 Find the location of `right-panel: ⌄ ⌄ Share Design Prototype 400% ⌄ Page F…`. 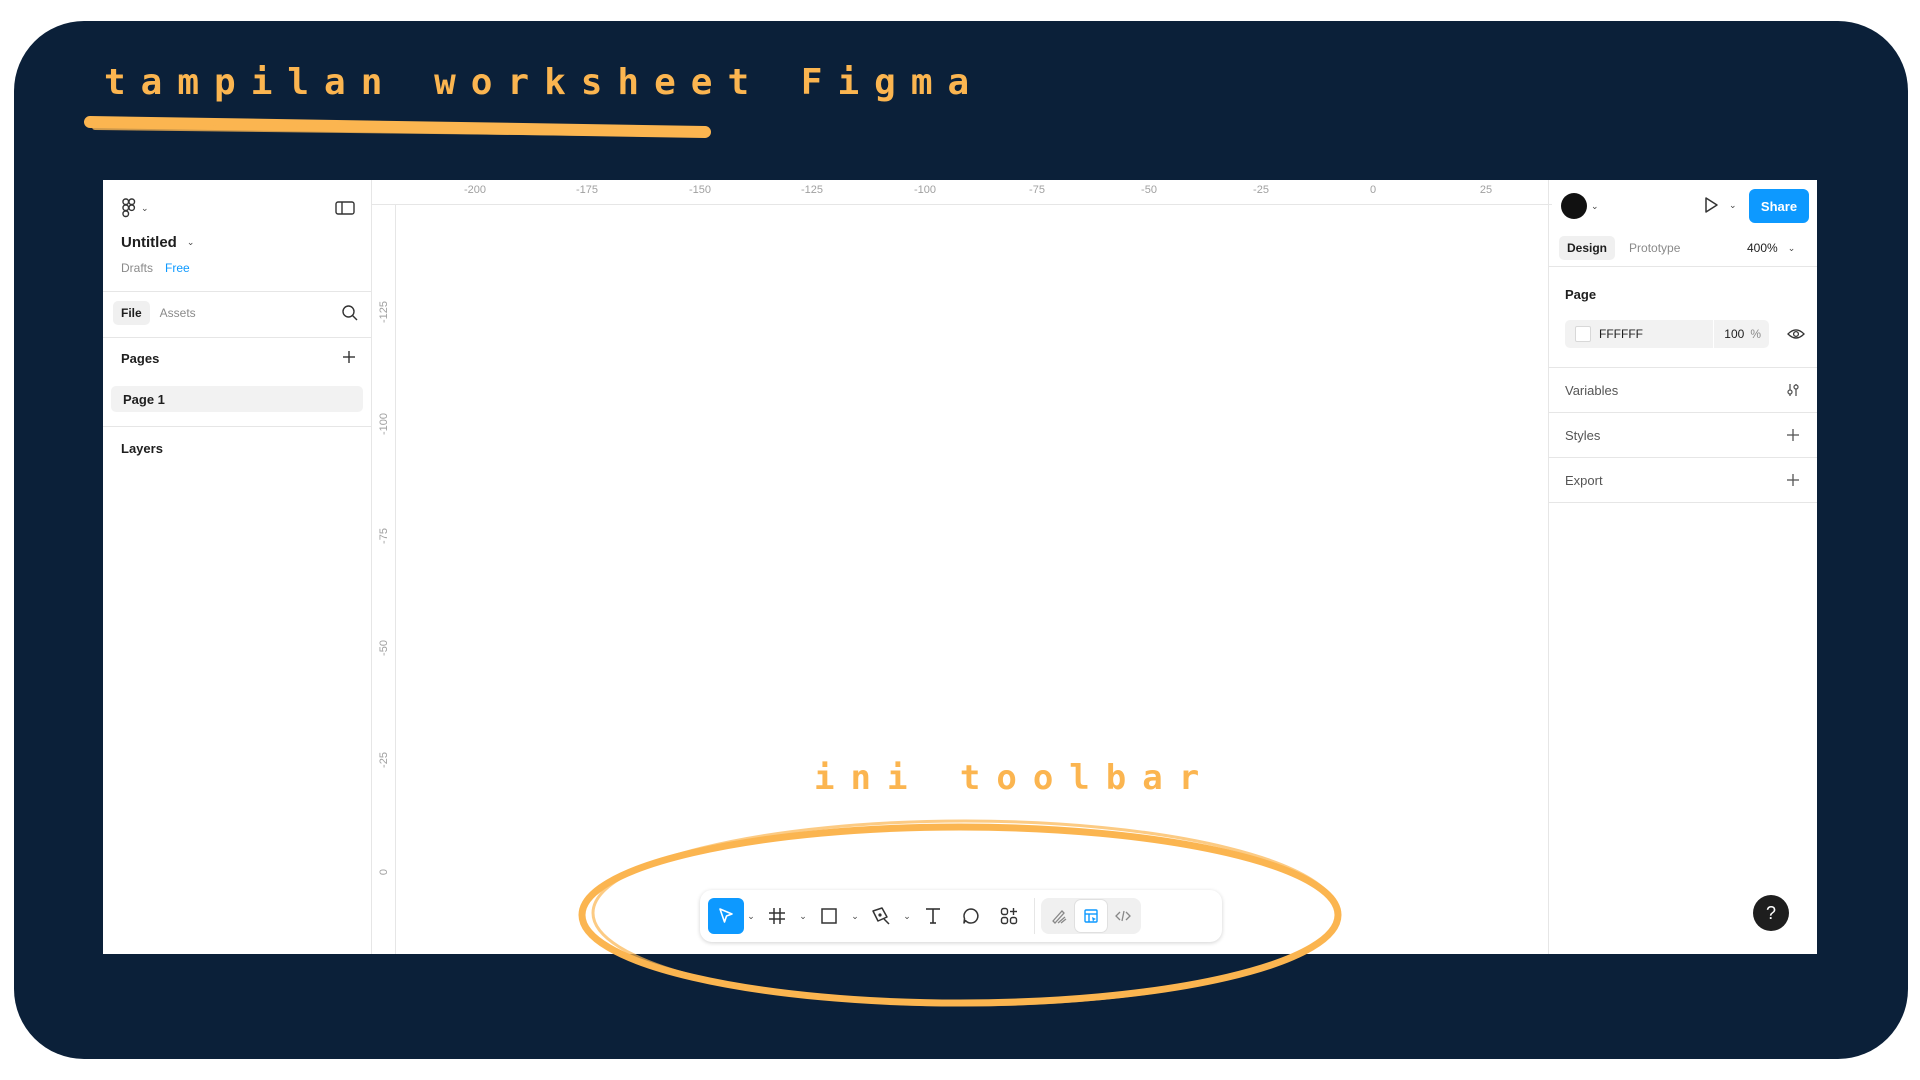

right-panel: ⌄ ⌄ Share Design Prototype 400% ⌄ Page F… is located at coordinates (1682, 567).